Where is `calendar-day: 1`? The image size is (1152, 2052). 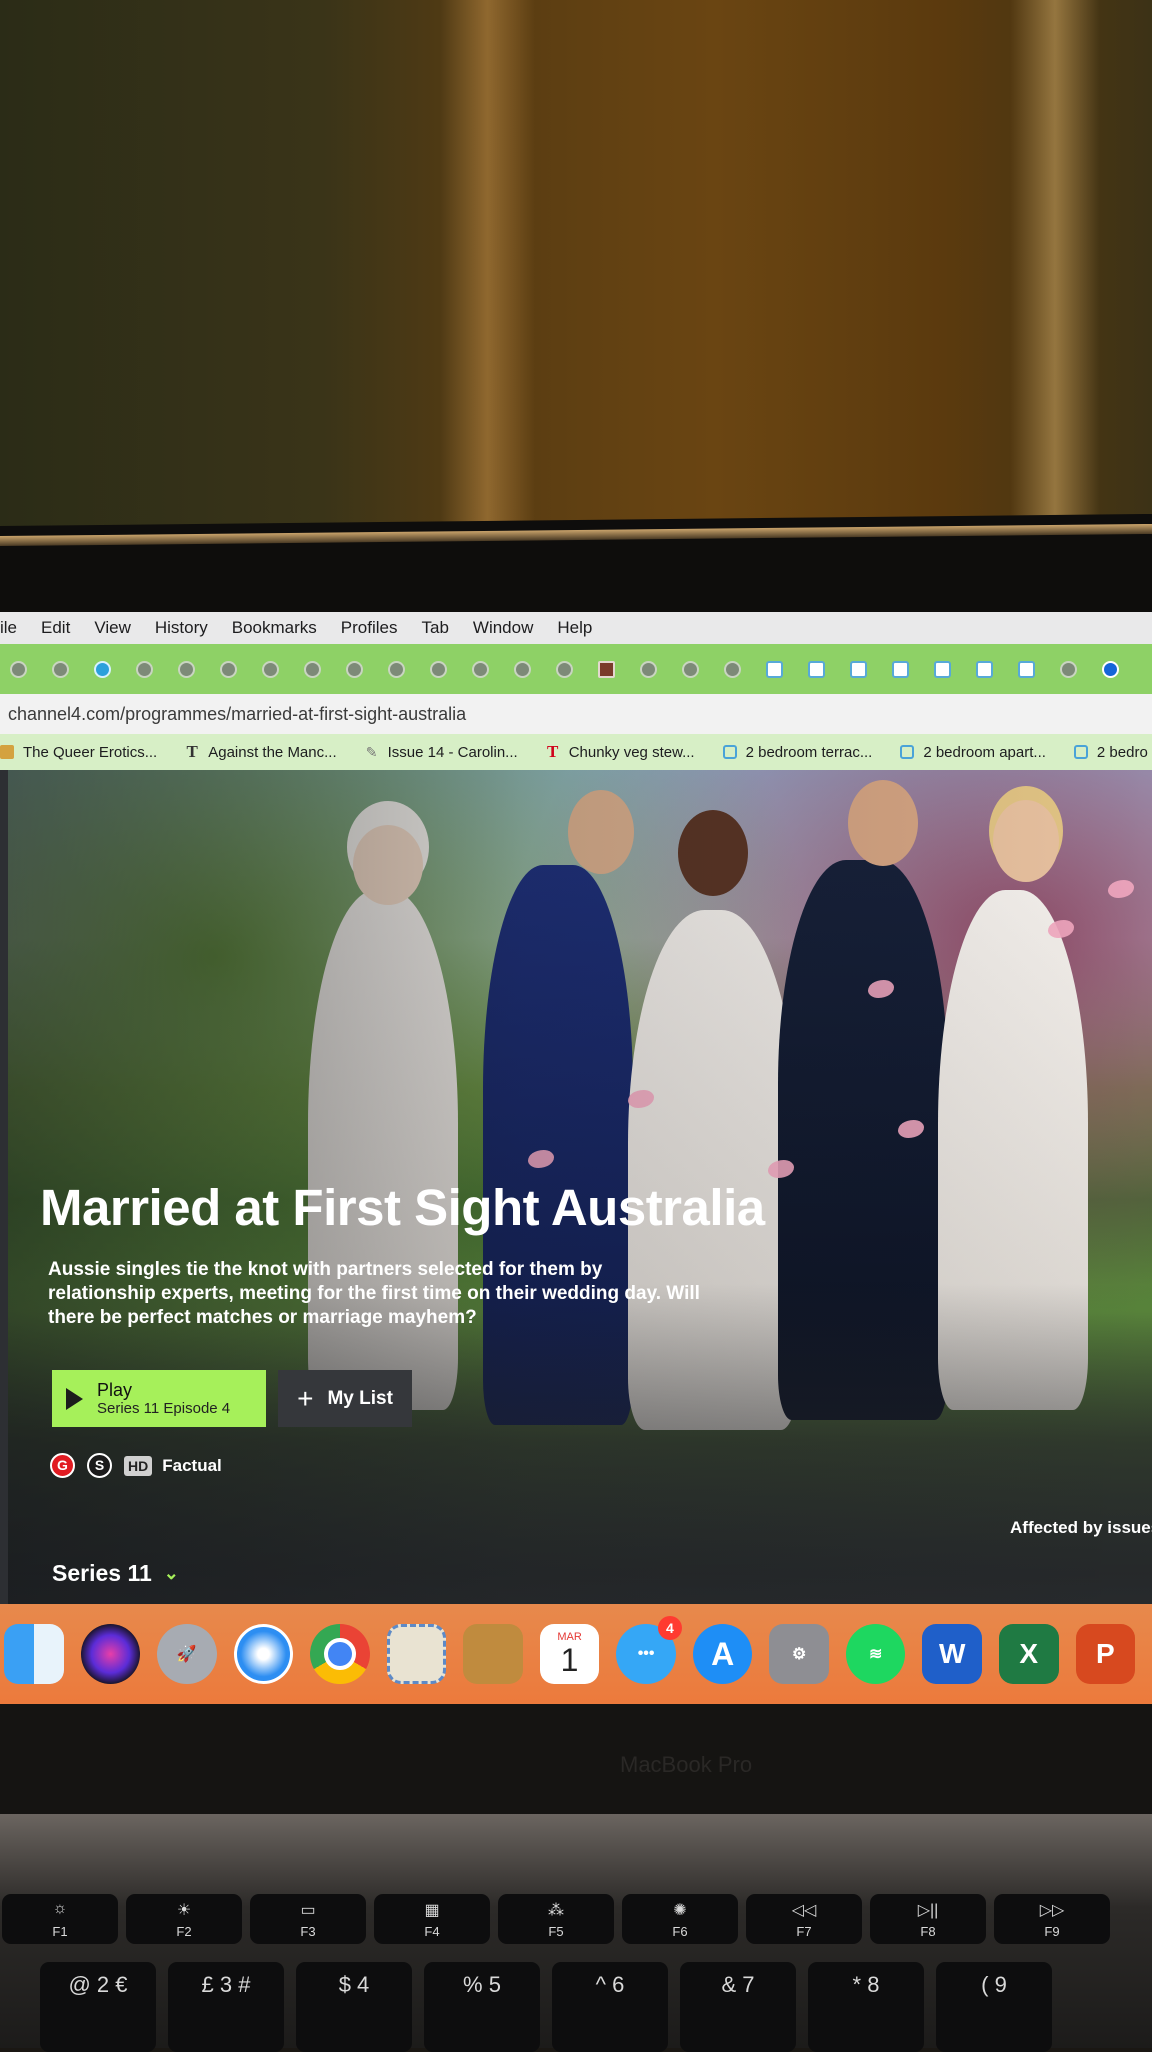
calendar-day: 1 is located at coordinates (569, 1660).